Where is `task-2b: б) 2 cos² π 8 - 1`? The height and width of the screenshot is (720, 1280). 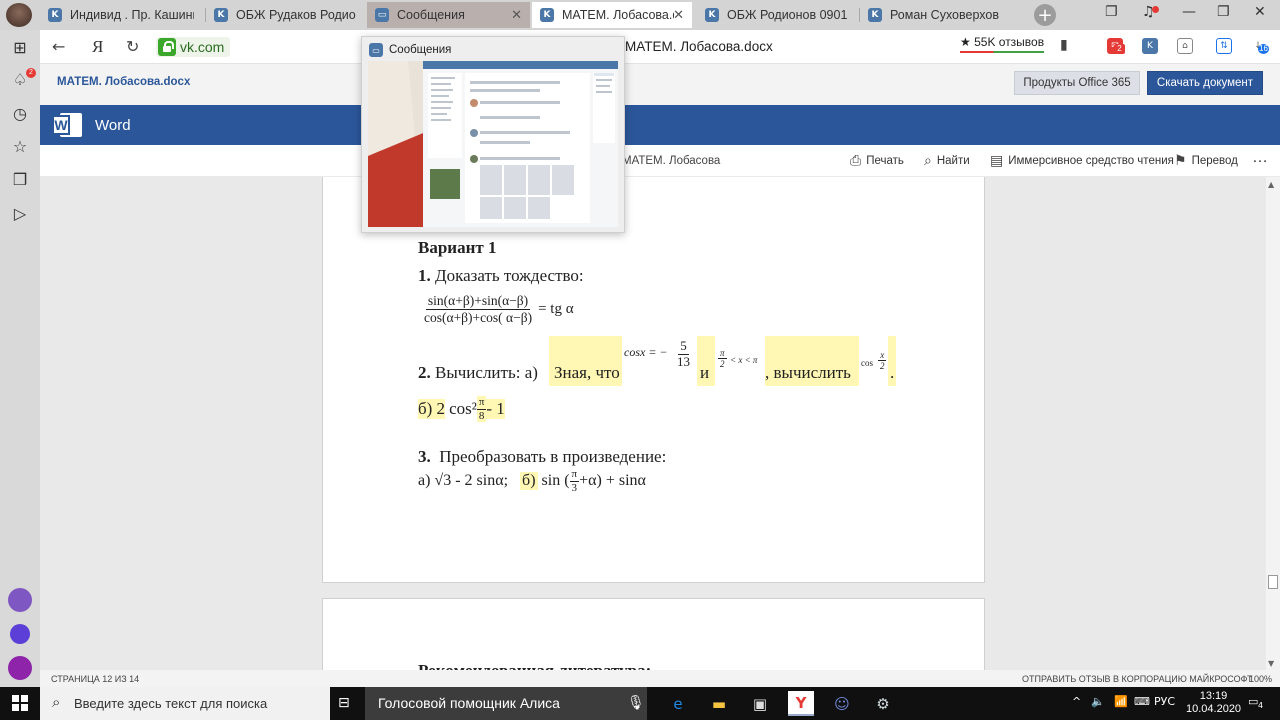 task-2b: б) 2 cos² π 8 - 1 is located at coordinates (461, 409).